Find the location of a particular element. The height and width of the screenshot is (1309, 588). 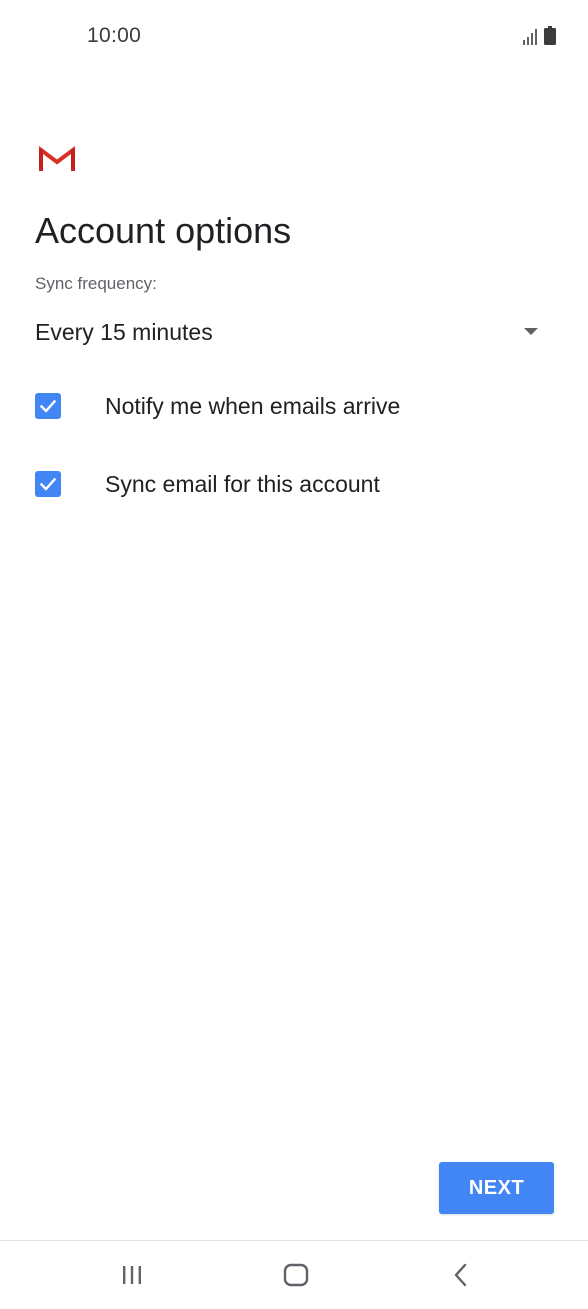

home-icon is located at coordinates (296, 1275).